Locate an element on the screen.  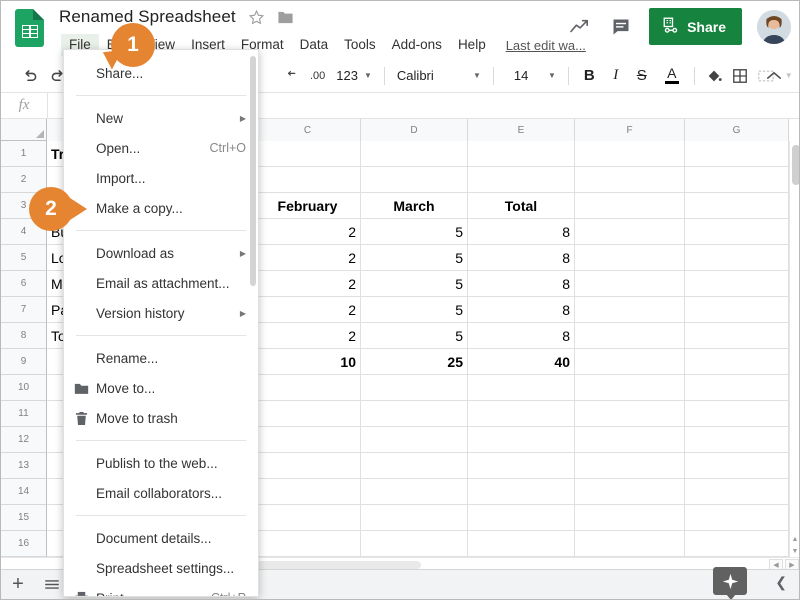
row-header-6: 6 is located at coordinates (24, 284).